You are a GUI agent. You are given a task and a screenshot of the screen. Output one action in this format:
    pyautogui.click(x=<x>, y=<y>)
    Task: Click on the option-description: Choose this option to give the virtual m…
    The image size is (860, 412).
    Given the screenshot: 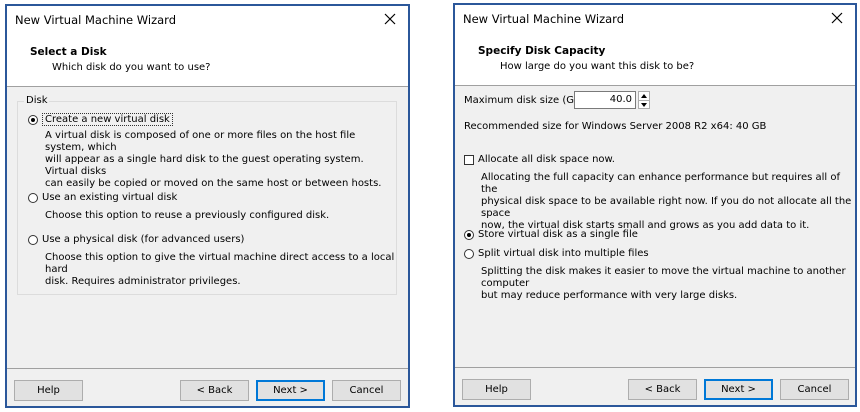 What is the action you would take?
    pyautogui.click(x=220, y=269)
    